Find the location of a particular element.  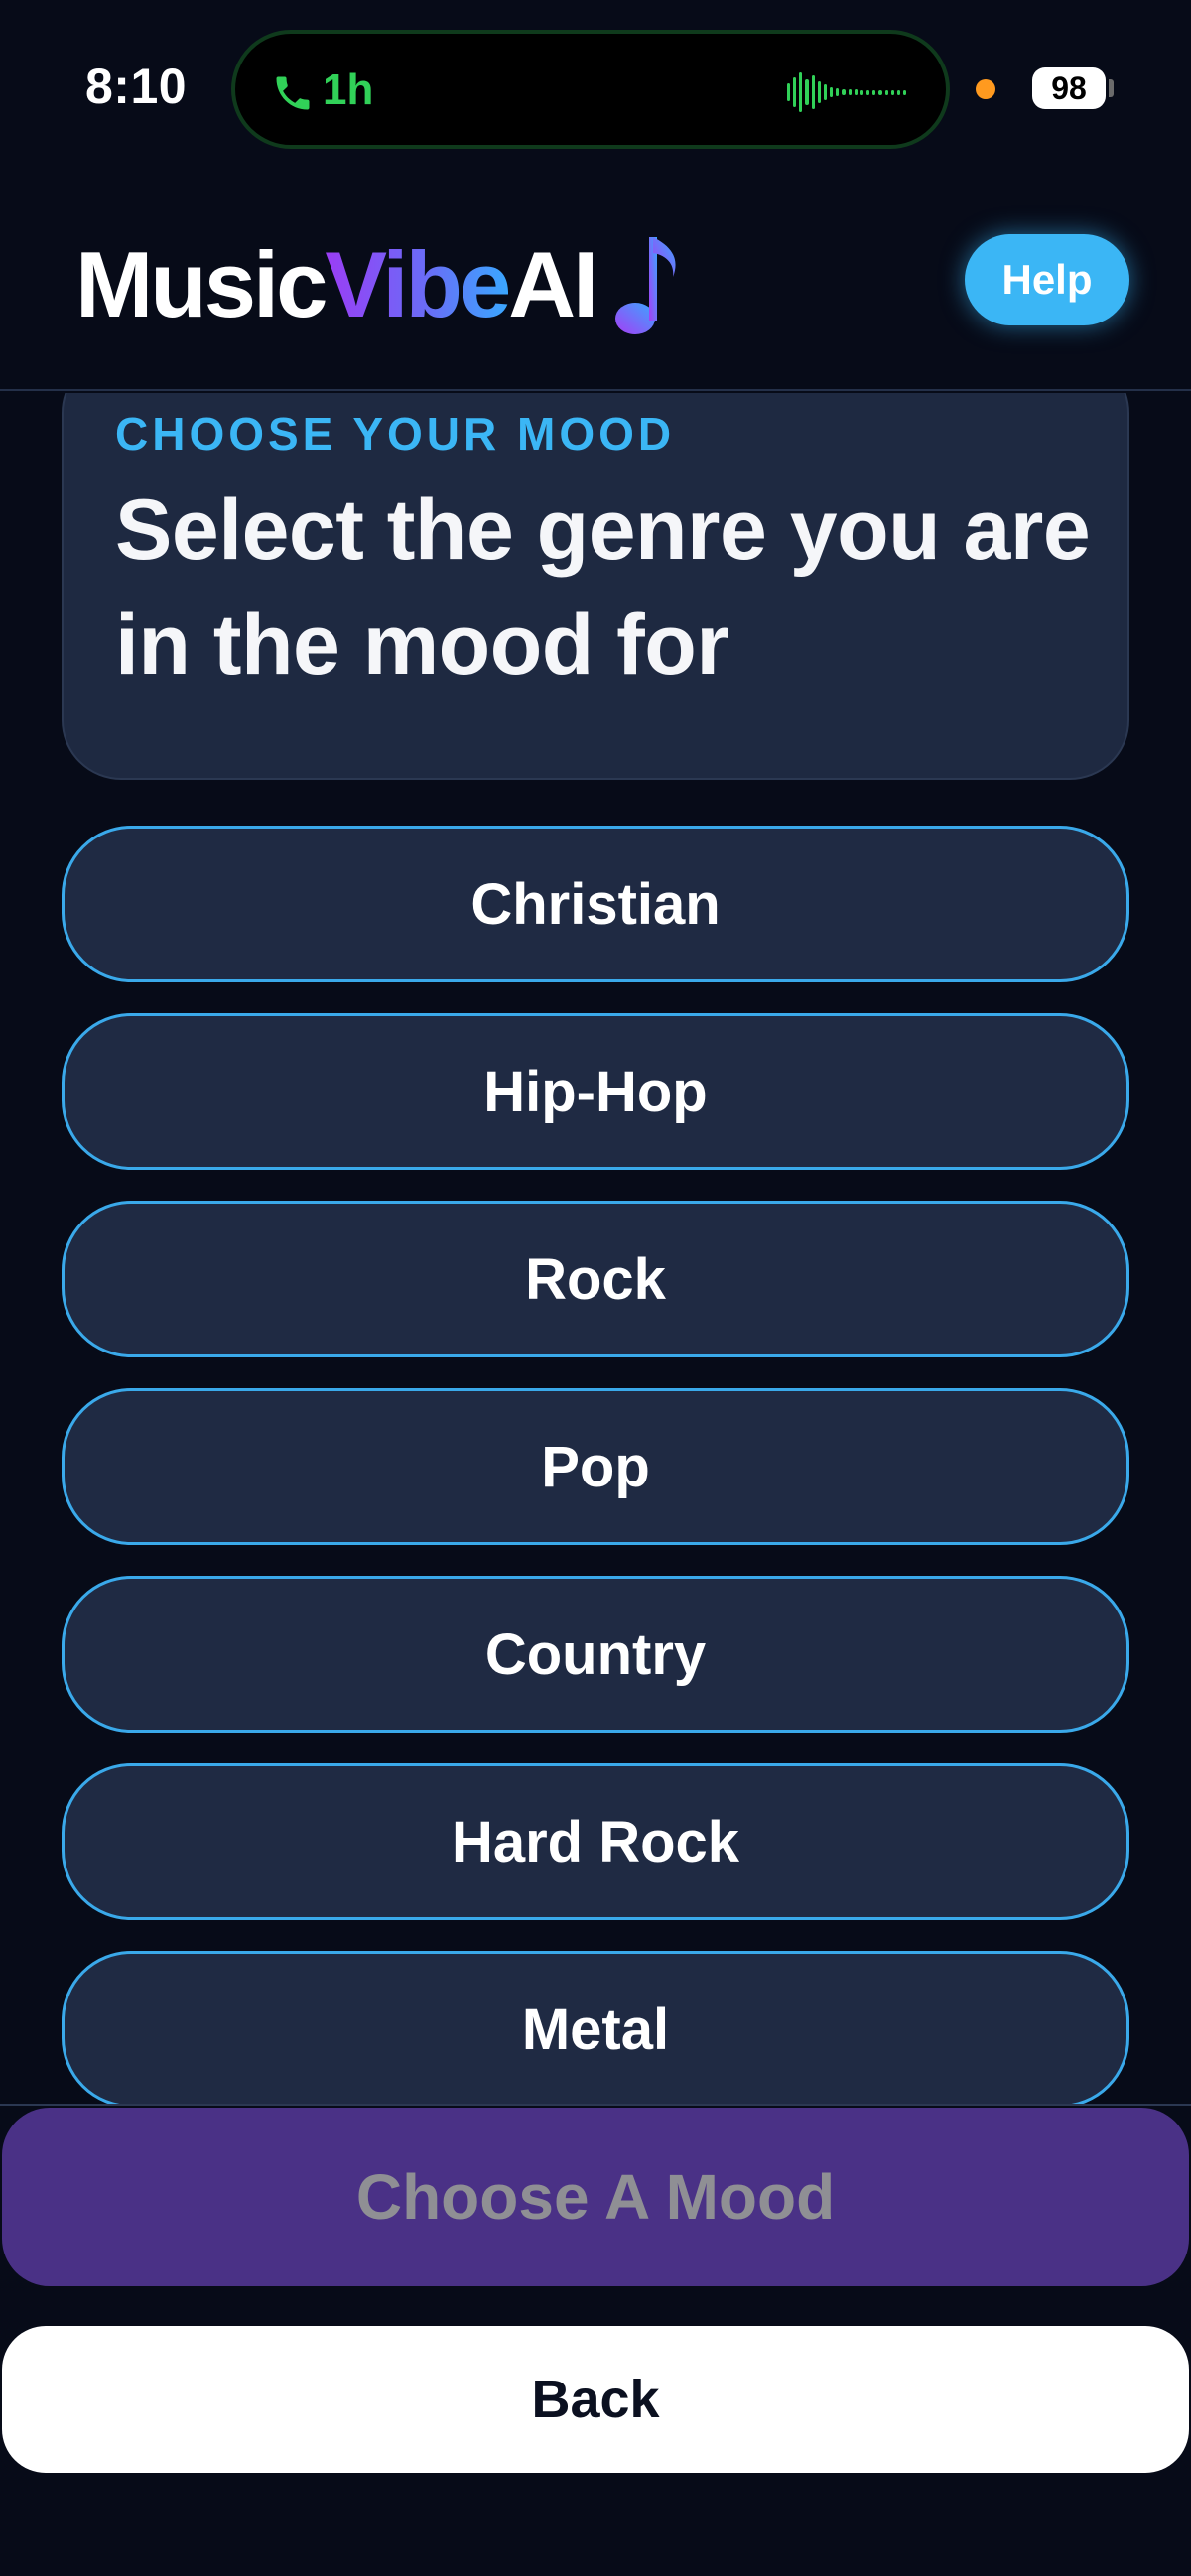

footer-divider is located at coordinates (595, 2105).